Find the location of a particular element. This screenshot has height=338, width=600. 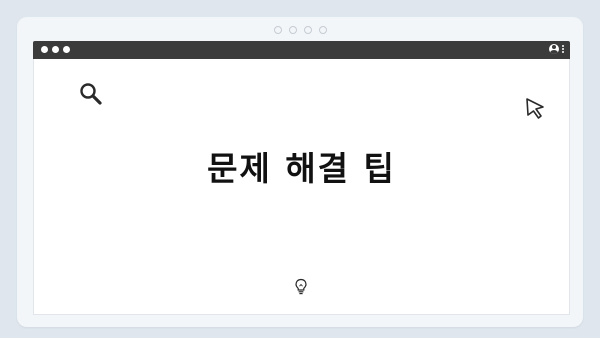

user-icon is located at coordinates (554, 49).